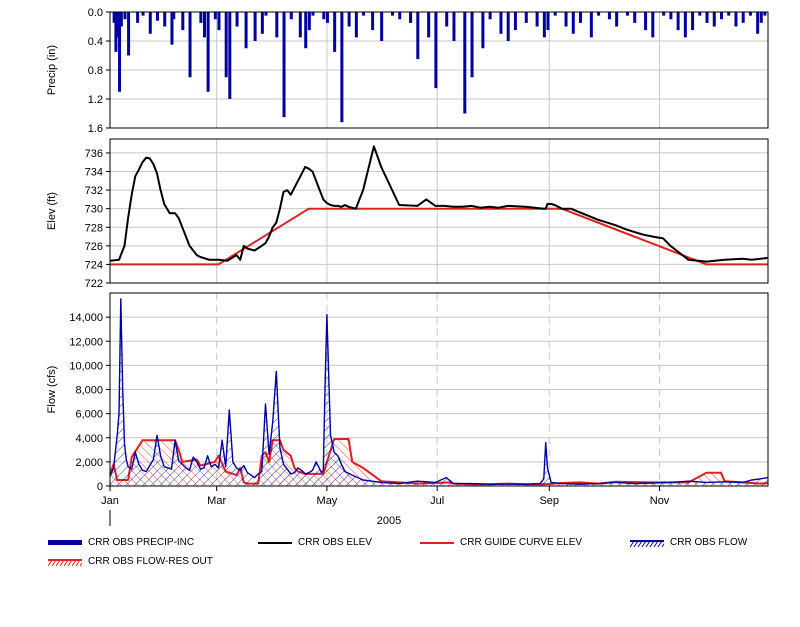 This screenshot has width=800, height=627. What do you see at coordinates (52, 211) in the screenshot?
I see `y-axis-label: Elev (ft)` at bounding box center [52, 211].